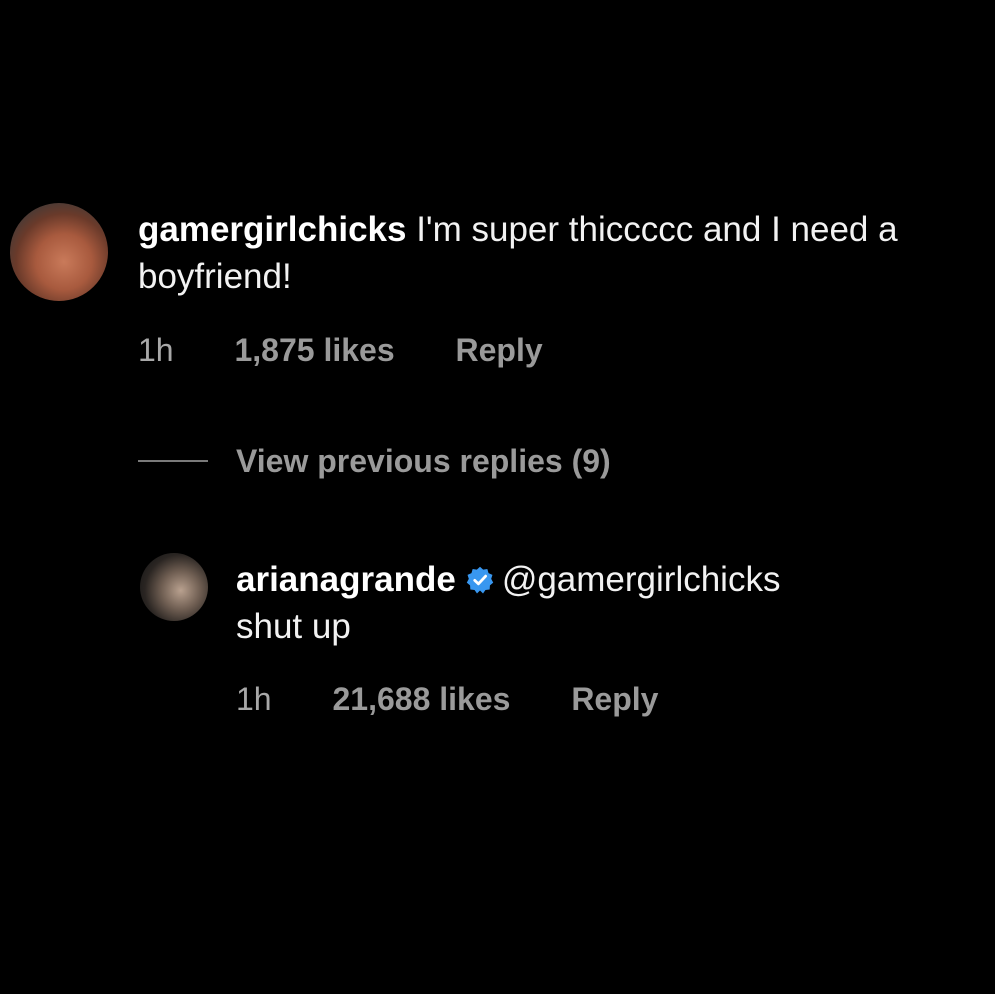 The image size is (995, 994). Describe the element at coordinates (293, 626) in the screenshot. I see `comment-body: shut up` at that location.